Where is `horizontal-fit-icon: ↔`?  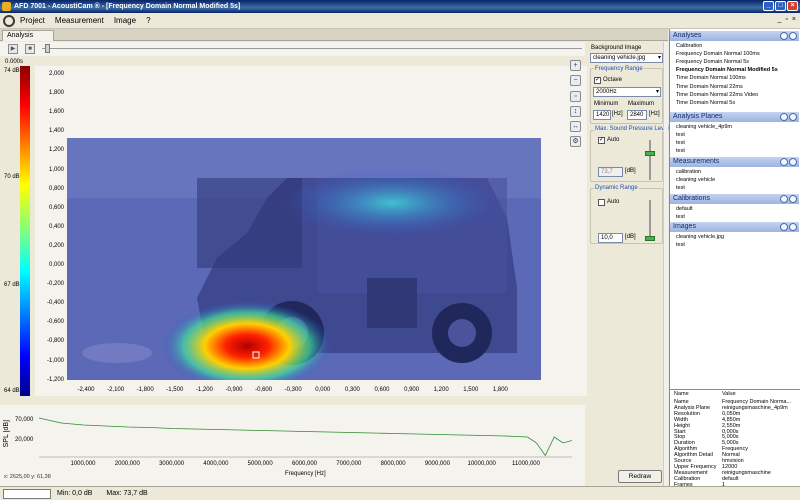
horizontal-fit-icon: ↔ is located at coordinates (575, 126).